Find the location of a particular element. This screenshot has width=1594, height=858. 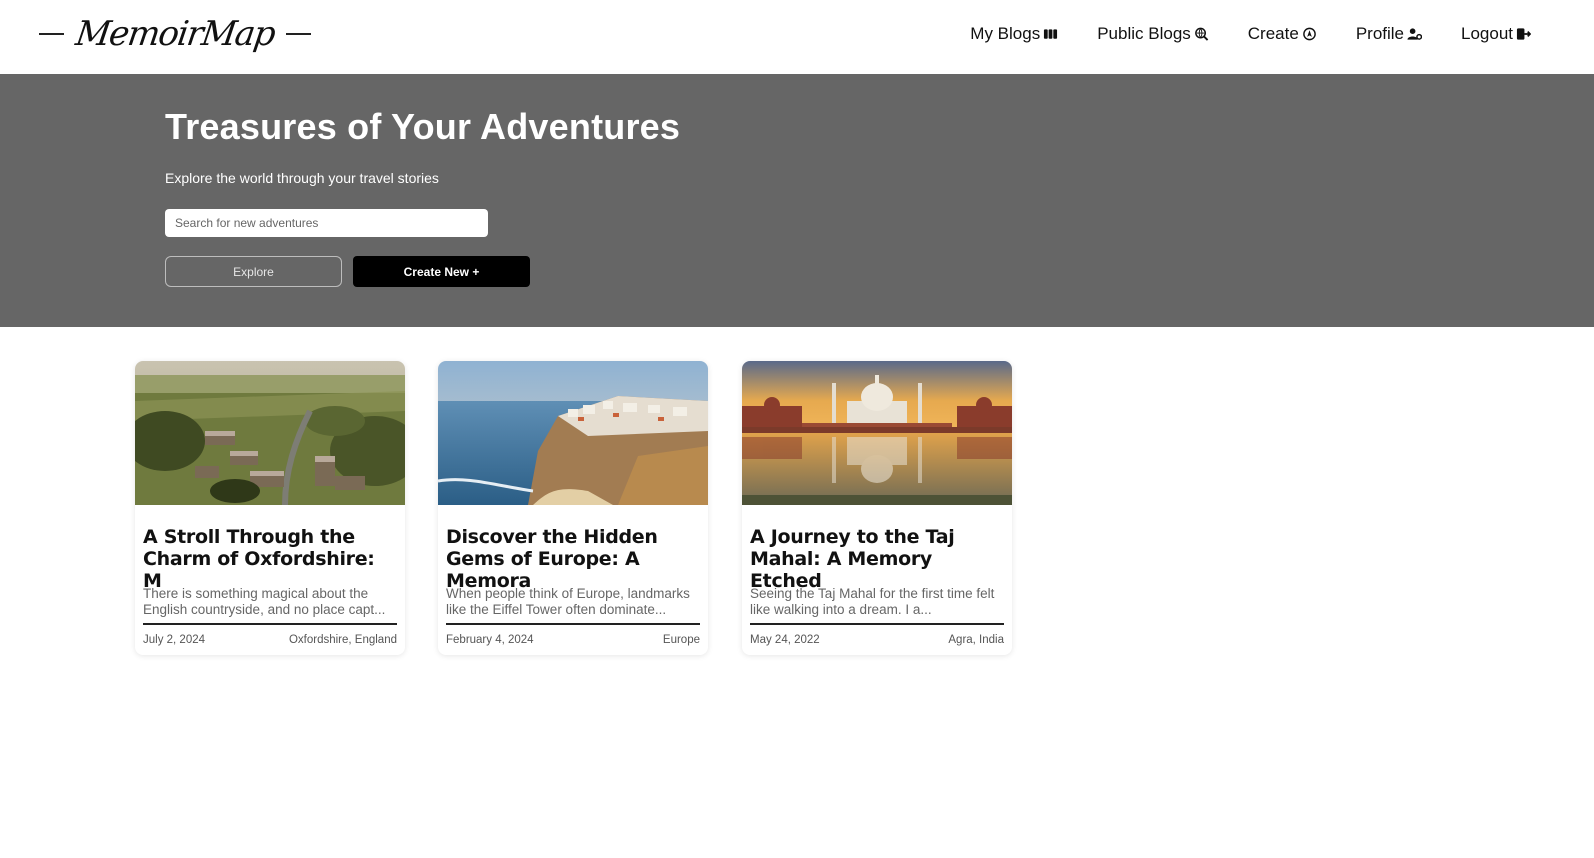

brand-logo: MemoirMap is located at coordinates (175, 34).